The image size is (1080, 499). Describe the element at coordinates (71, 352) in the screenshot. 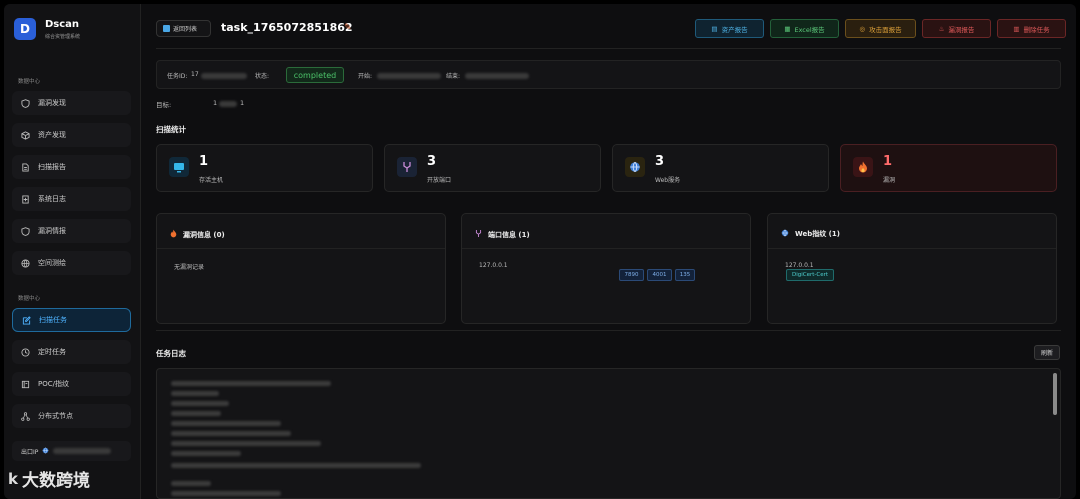

I see `sidebar-item-scheduled-tasks: 定时任务` at that location.